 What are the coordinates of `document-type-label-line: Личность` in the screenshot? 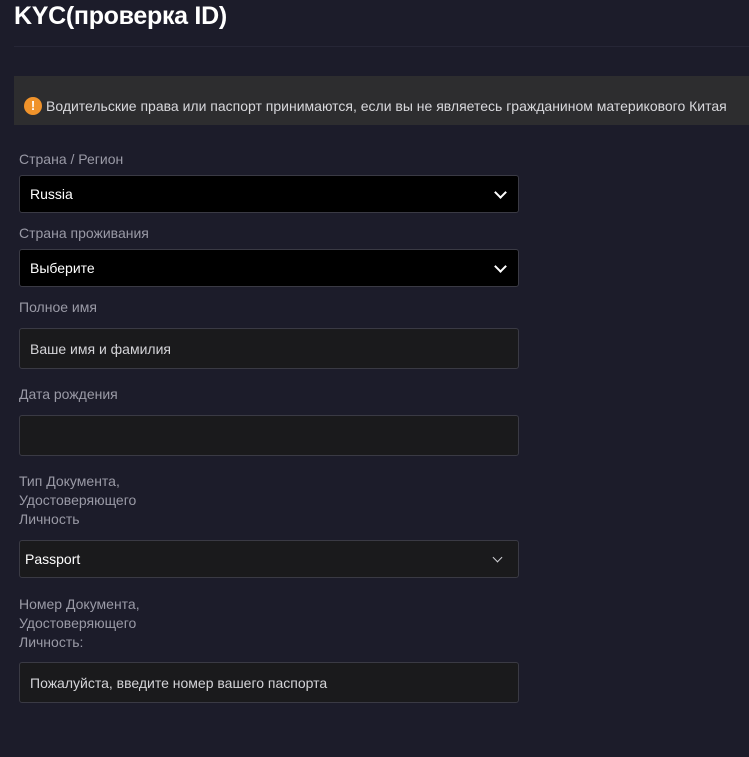 It's located at (49, 519).